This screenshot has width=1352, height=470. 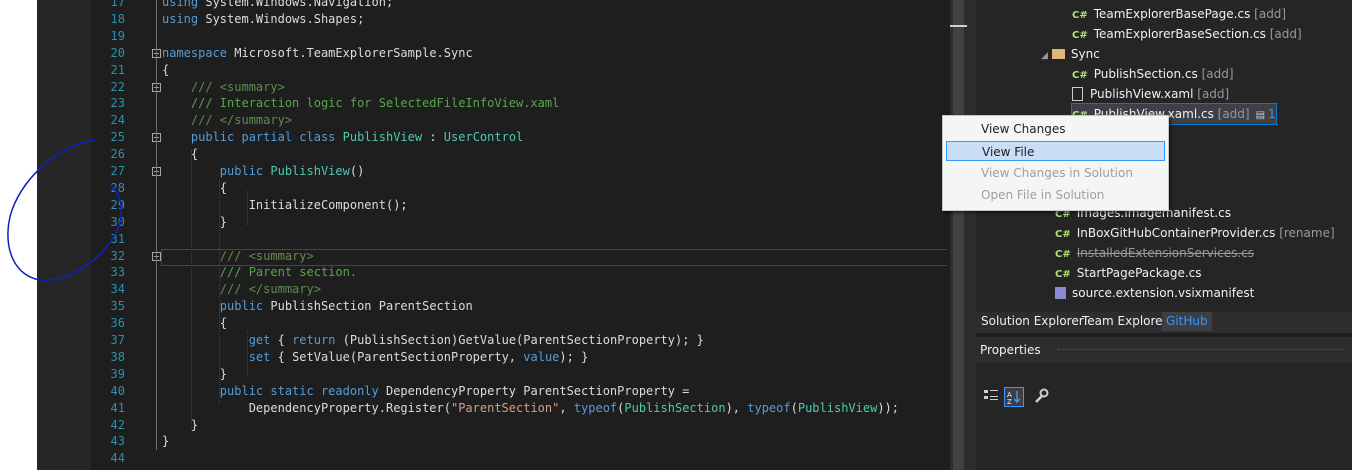 I want to click on tree-item: C# TeamExplorerBaseSection.cs [add], so click(x=1187, y=34).